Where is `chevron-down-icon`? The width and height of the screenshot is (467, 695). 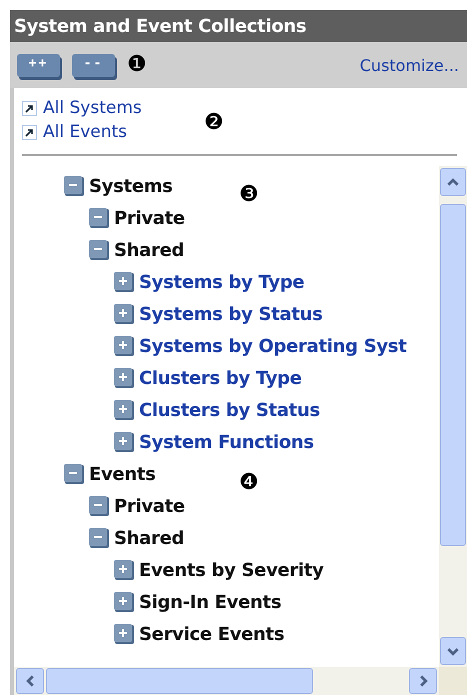
chevron-down-icon is located at coordinates (453, 652).